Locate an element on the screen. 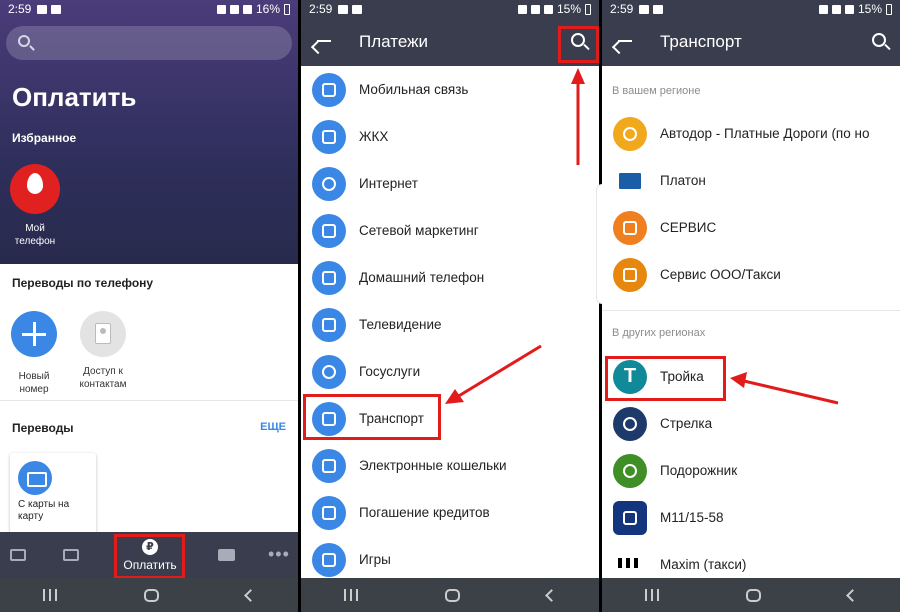  favorites-title: Избранное is located at coordinates (44, 138).